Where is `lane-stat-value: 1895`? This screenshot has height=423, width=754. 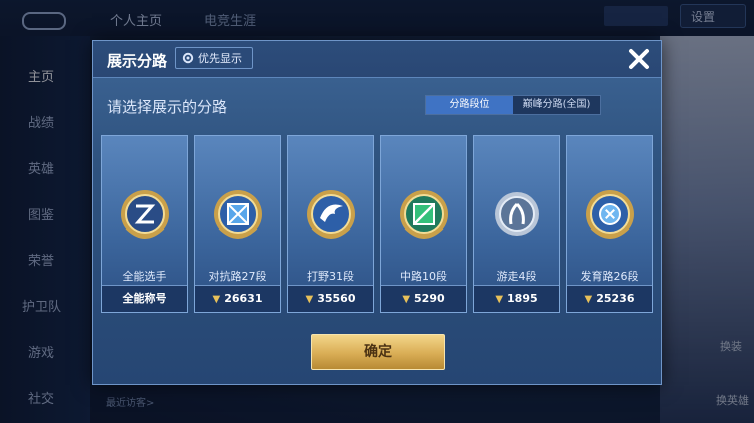 lane-stat-value: 1895 is located at coordinates (522, 298).